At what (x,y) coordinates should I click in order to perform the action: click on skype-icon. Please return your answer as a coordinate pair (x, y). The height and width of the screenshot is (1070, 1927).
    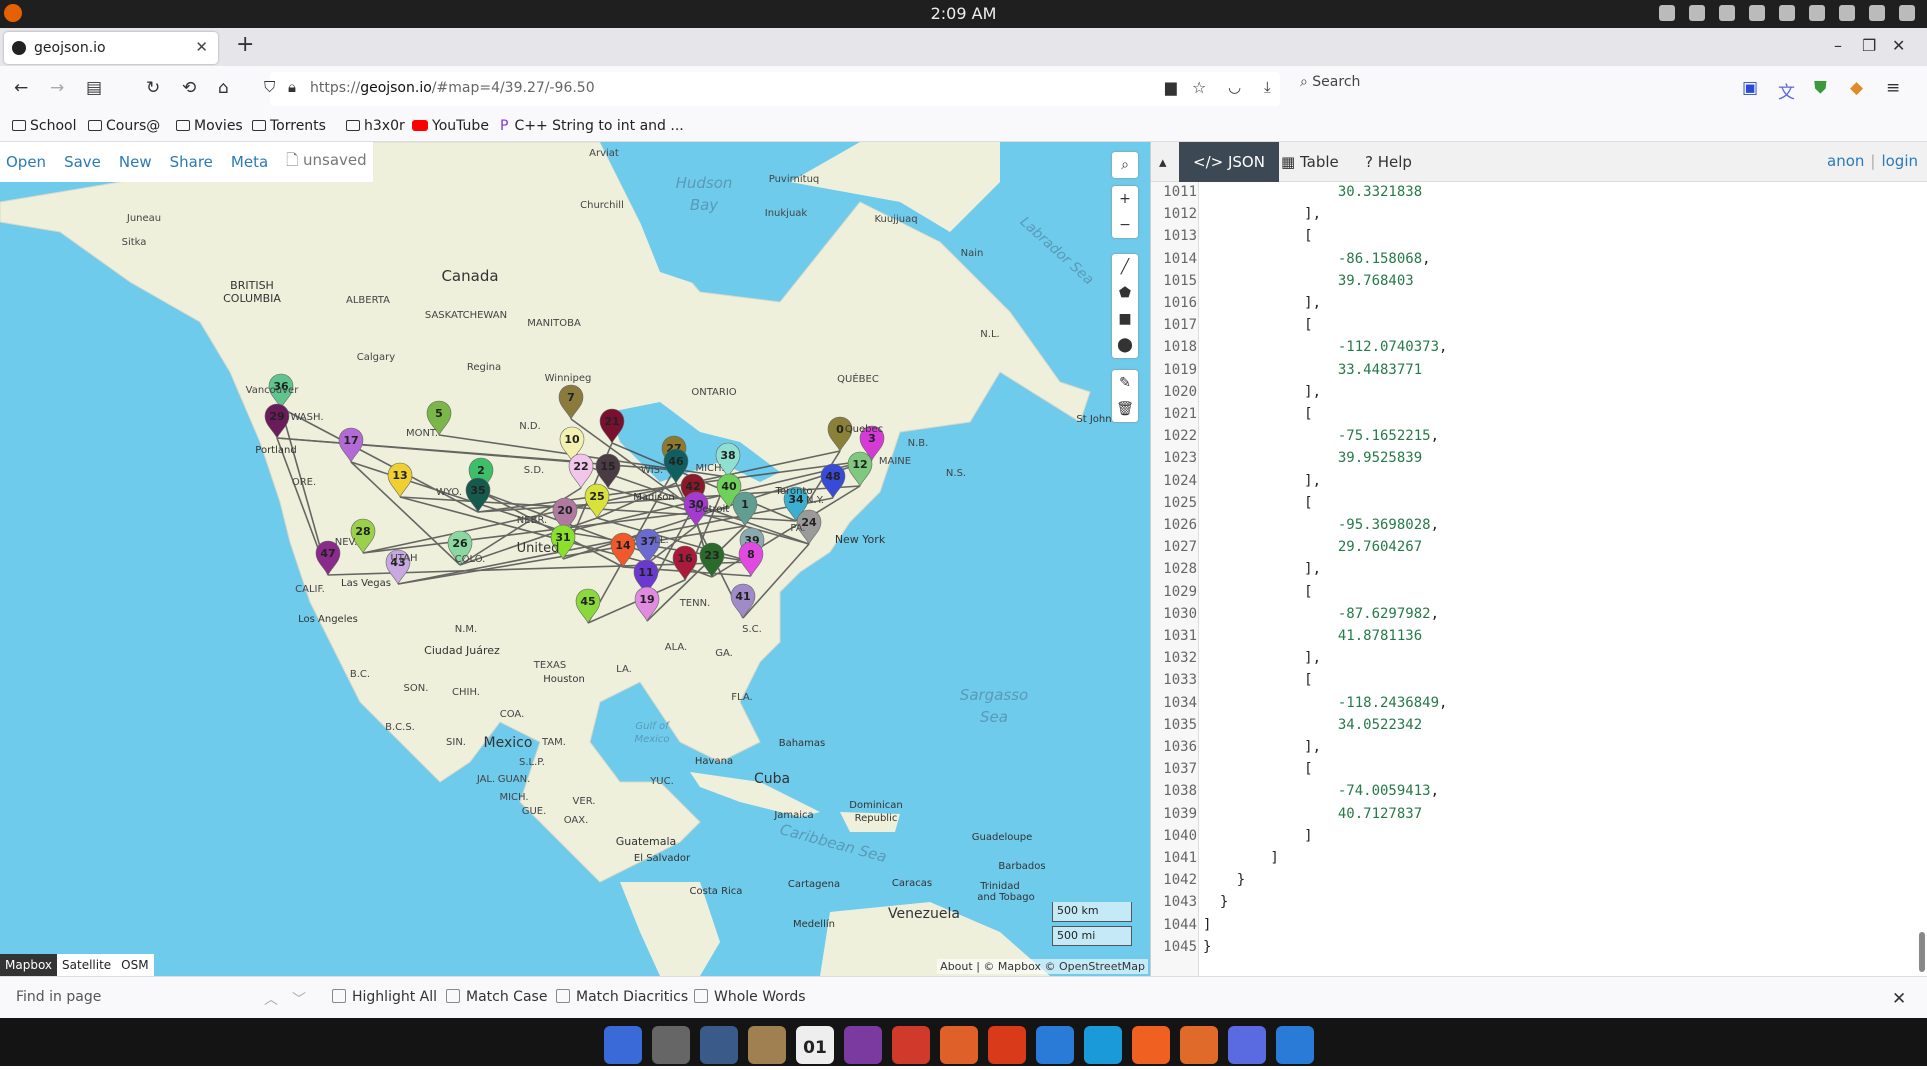
    Looking at the image, I should click on (1103, 1045).